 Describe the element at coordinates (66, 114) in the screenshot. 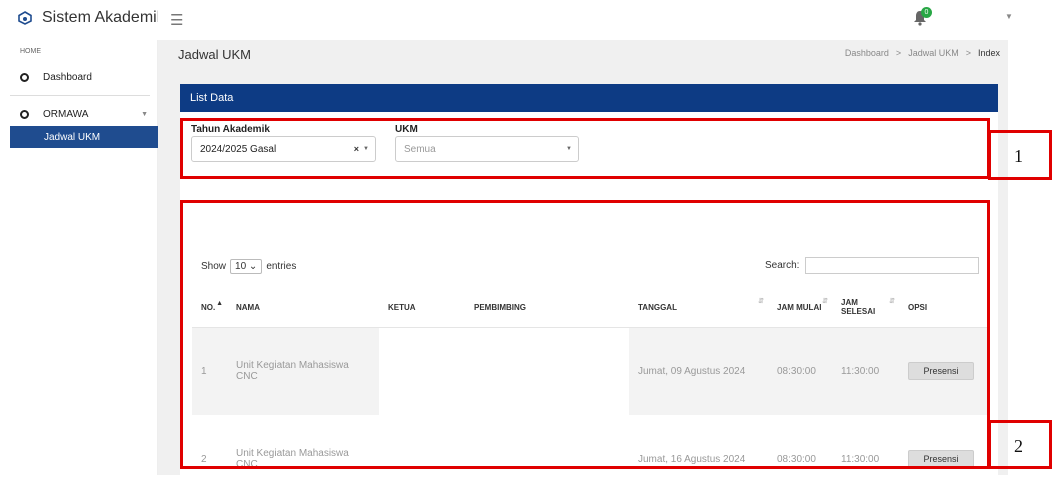

I see `sidebar-item-label: ORMAWA` at that location.